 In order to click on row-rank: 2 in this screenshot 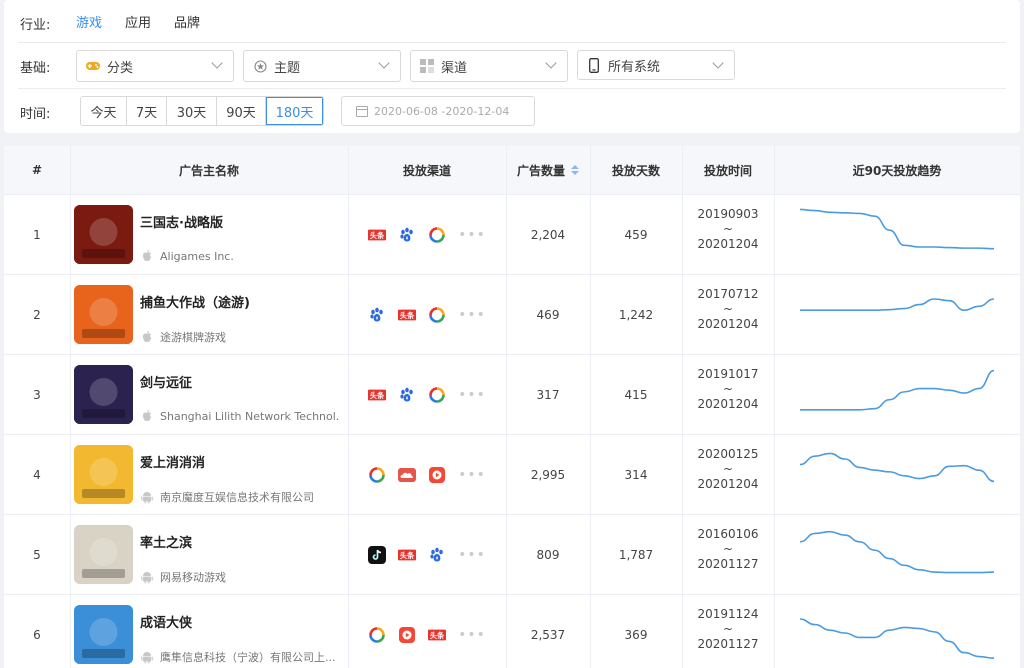, I will do `click(37, 314)`.